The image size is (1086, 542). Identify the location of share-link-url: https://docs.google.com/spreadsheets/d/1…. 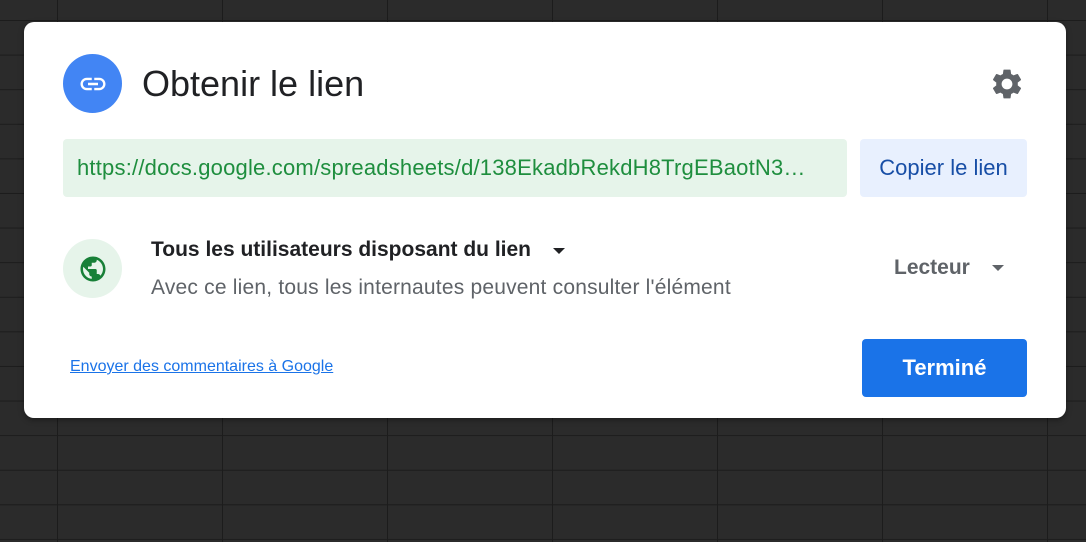
(455, 168).